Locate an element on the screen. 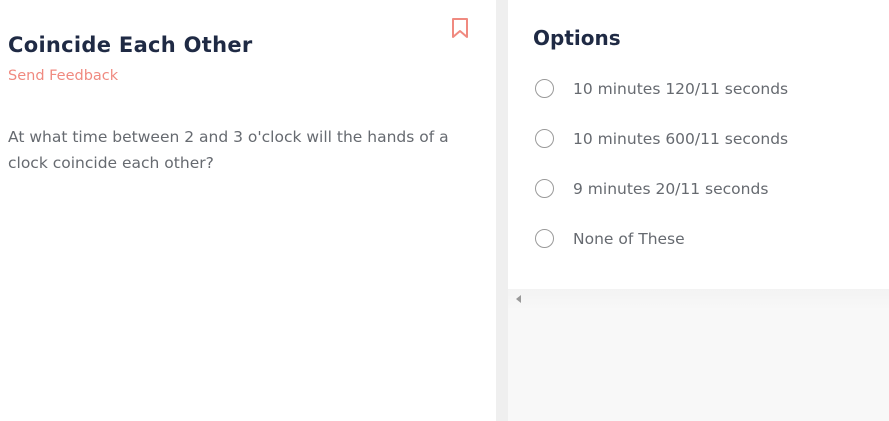  option-label: 9 minutes 20/11 seconds is located at coordinates (671, 189).